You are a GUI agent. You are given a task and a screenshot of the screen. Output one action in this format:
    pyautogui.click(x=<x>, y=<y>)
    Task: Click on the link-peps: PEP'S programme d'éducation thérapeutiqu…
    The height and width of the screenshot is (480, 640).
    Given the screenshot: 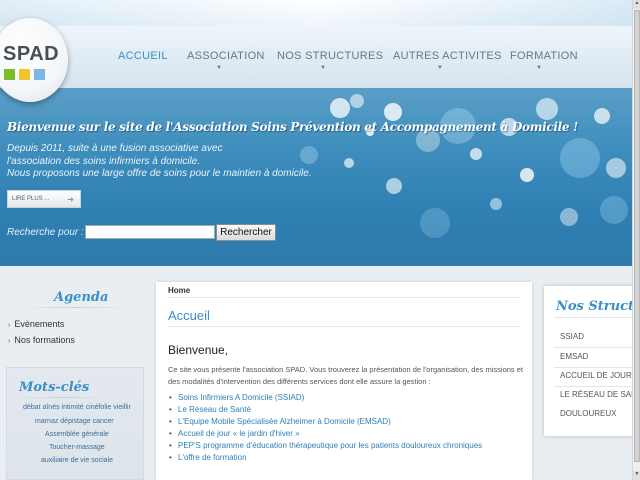 What is the action you would take?
    pyautogui.click(x=325, y=445)
    